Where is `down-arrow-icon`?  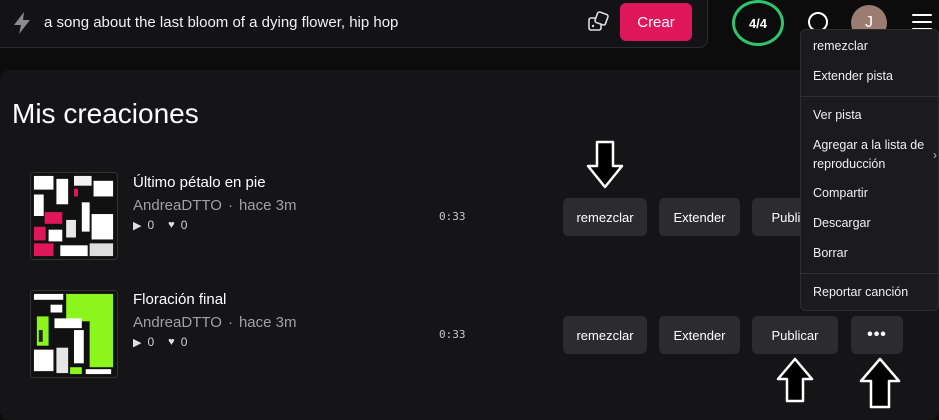 down-arrow-icon is located at coordinates (605, 164).